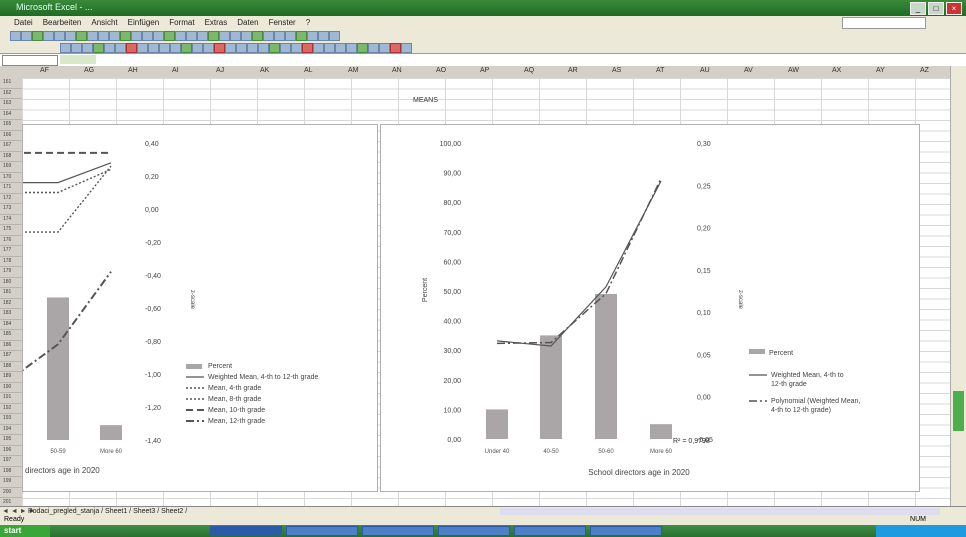 This screenshot has width=966, height=537. What do you see at coordinates (247, 22) in the screenshot?
I see `menu-item: Daten` at bounding box center [247, 22].